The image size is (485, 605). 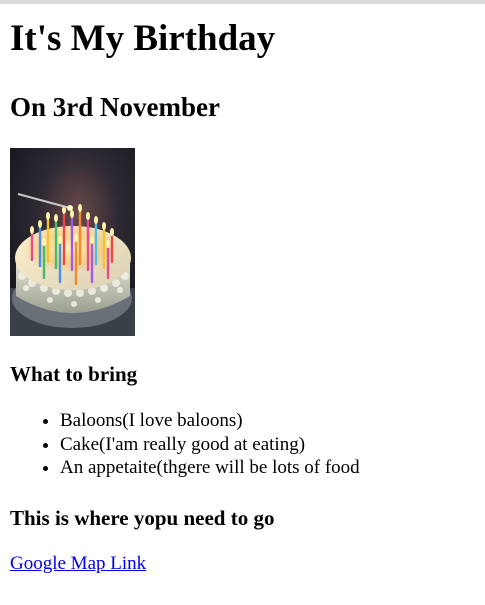 I want to click on cake-photo-illustration, so click(x=72, y=242).